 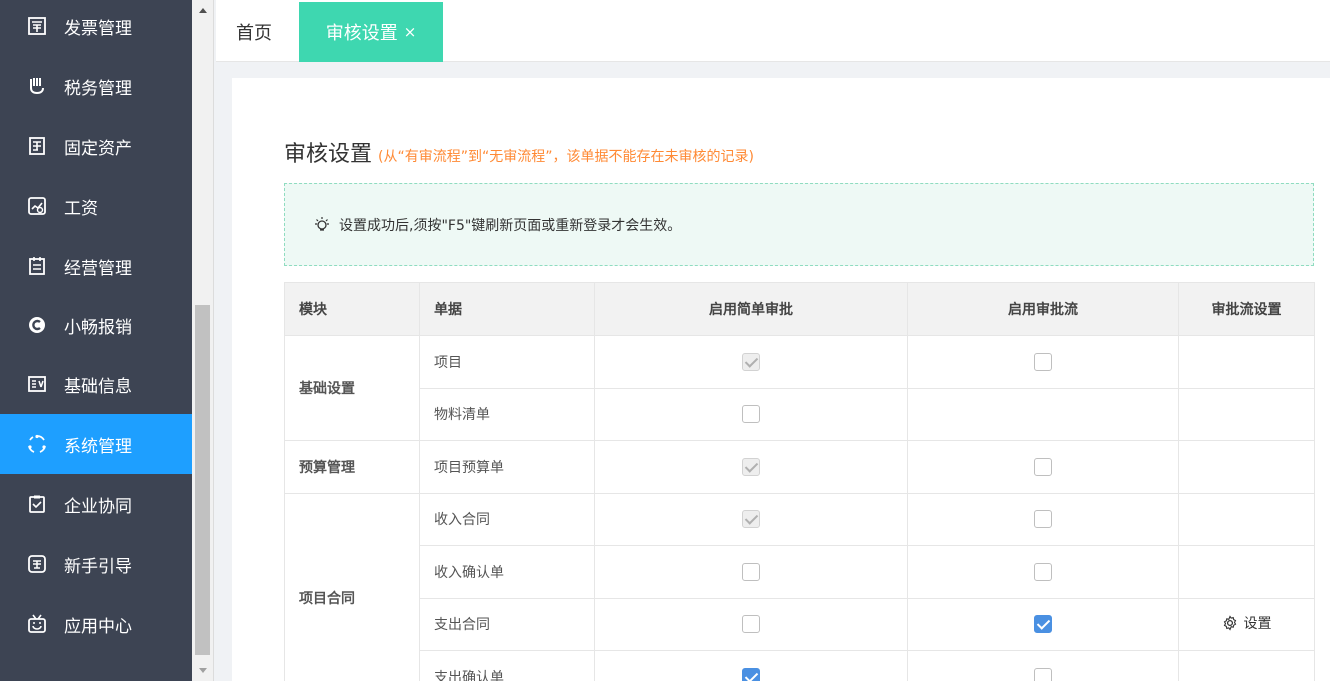 I want to click on sidebar-item-label: 基础信息, so click(x=98, y=386).